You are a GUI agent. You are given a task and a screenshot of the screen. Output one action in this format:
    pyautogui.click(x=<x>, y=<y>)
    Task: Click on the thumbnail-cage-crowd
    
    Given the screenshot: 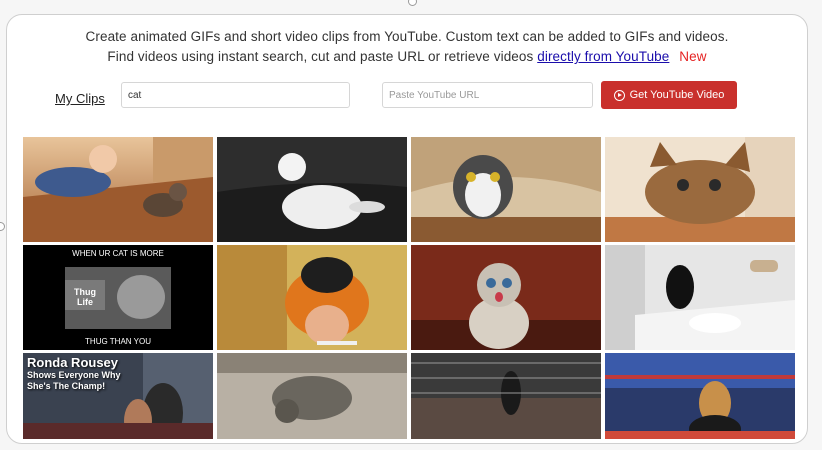 What is the action you would take?
    pyautogui.click(x=506, y=396)
    